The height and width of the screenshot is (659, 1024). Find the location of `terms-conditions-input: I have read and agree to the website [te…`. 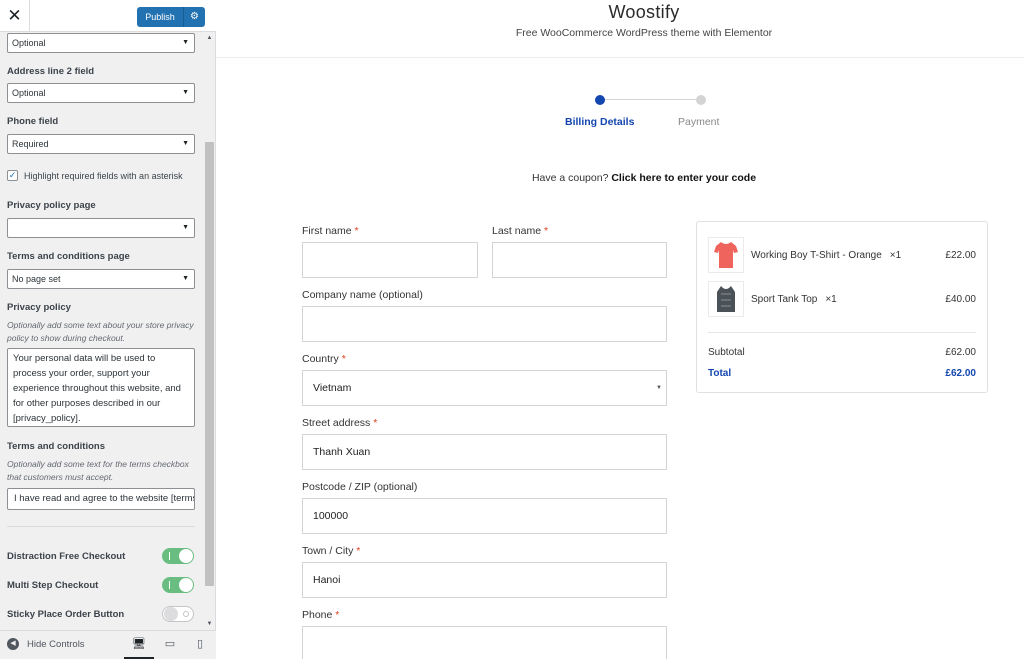

terms-conditions-input: I have read and agree to the website [te… is located at coordinates (101, 499).